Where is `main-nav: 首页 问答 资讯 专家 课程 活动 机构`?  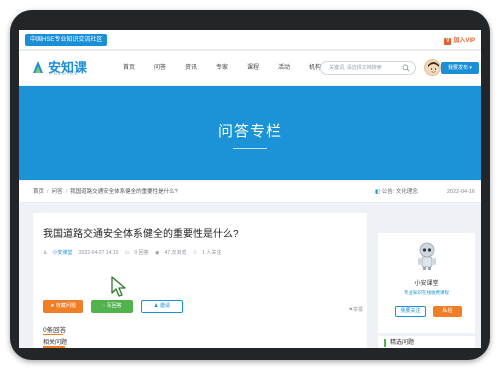
main-nav: 首页 问答 资讯 专家 课程 活动 机构 is located at coordinates (225, 68).